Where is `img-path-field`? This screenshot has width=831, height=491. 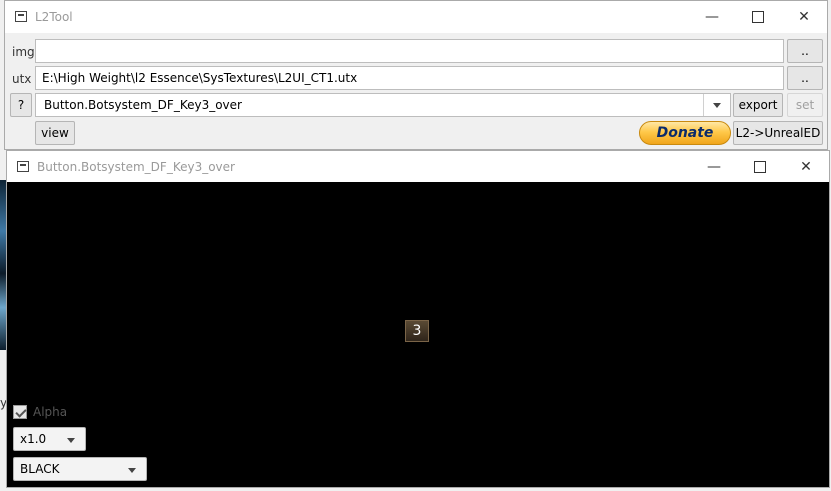
img-path-field is located at coordinates (409, 51).